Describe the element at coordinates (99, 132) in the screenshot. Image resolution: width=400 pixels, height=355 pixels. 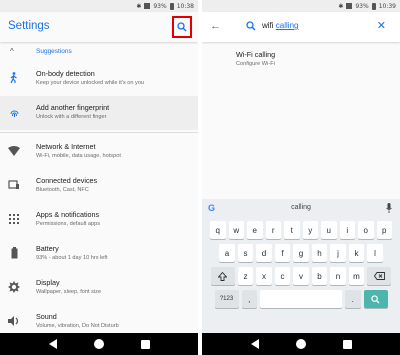
I see `divider` at that location.